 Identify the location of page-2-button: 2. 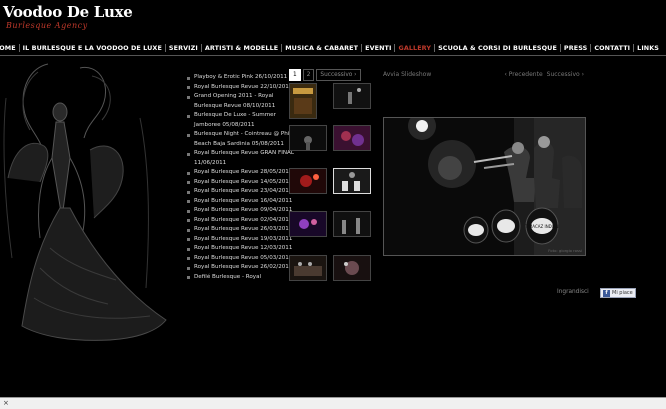
(308, 75).